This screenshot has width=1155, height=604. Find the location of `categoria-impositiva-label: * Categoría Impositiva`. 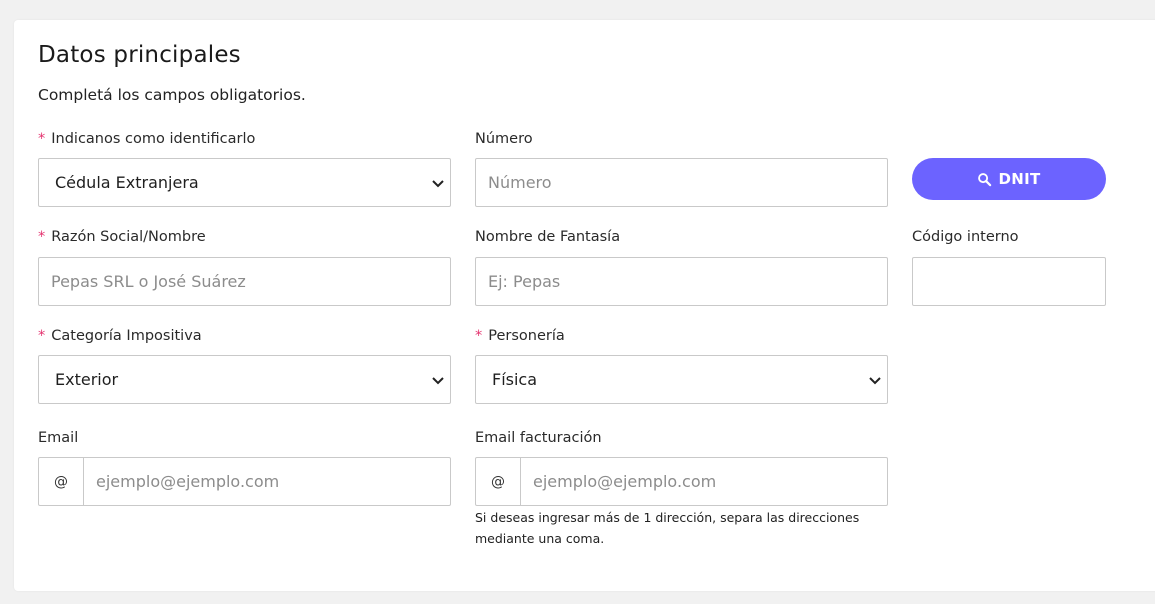

categoria-impositiva-label: * Categoría Impositiva is located at coordinates (120, 336).